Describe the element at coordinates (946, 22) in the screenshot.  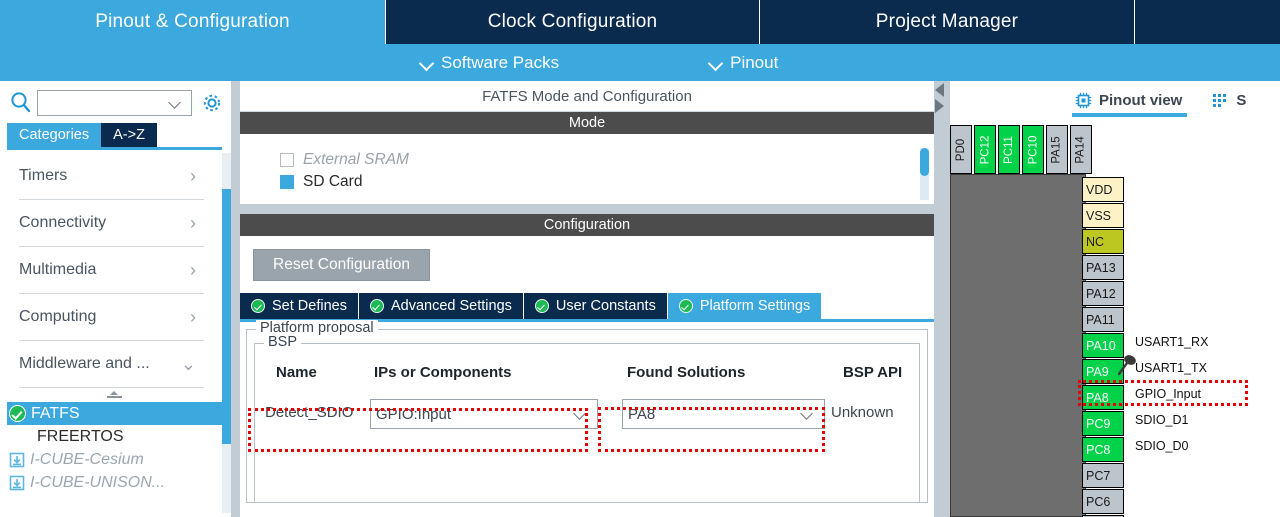
I see `tab-project-manager: Project Manager` at that location.